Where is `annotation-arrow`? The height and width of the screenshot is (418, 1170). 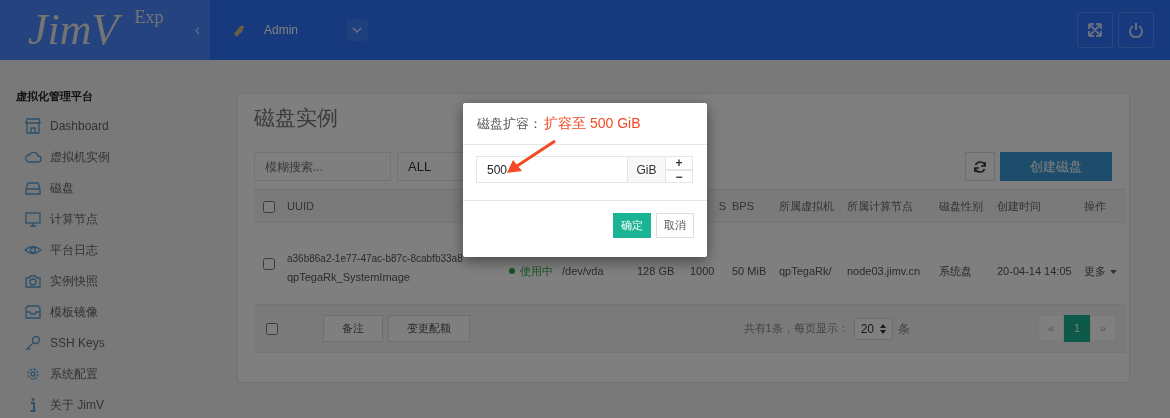
annotation-arrow is located at coordinates (531, 158).